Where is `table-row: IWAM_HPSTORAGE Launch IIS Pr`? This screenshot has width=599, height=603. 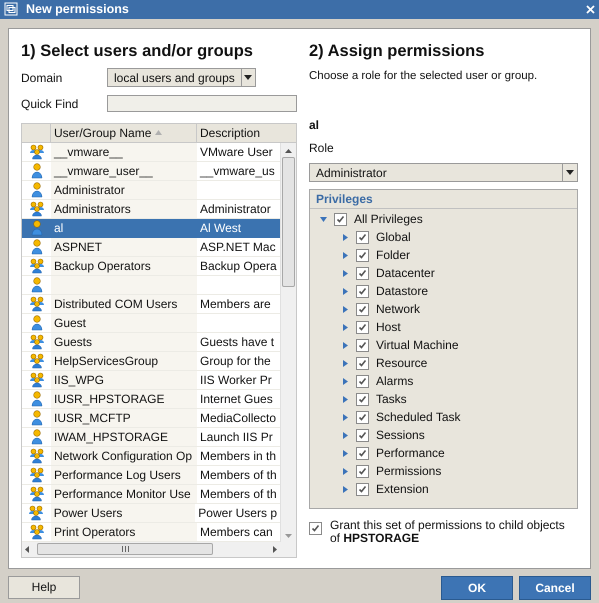
table-row: IWAM_HPSTORAGE Launch IIS Pr is located at coordinates (151, 437).